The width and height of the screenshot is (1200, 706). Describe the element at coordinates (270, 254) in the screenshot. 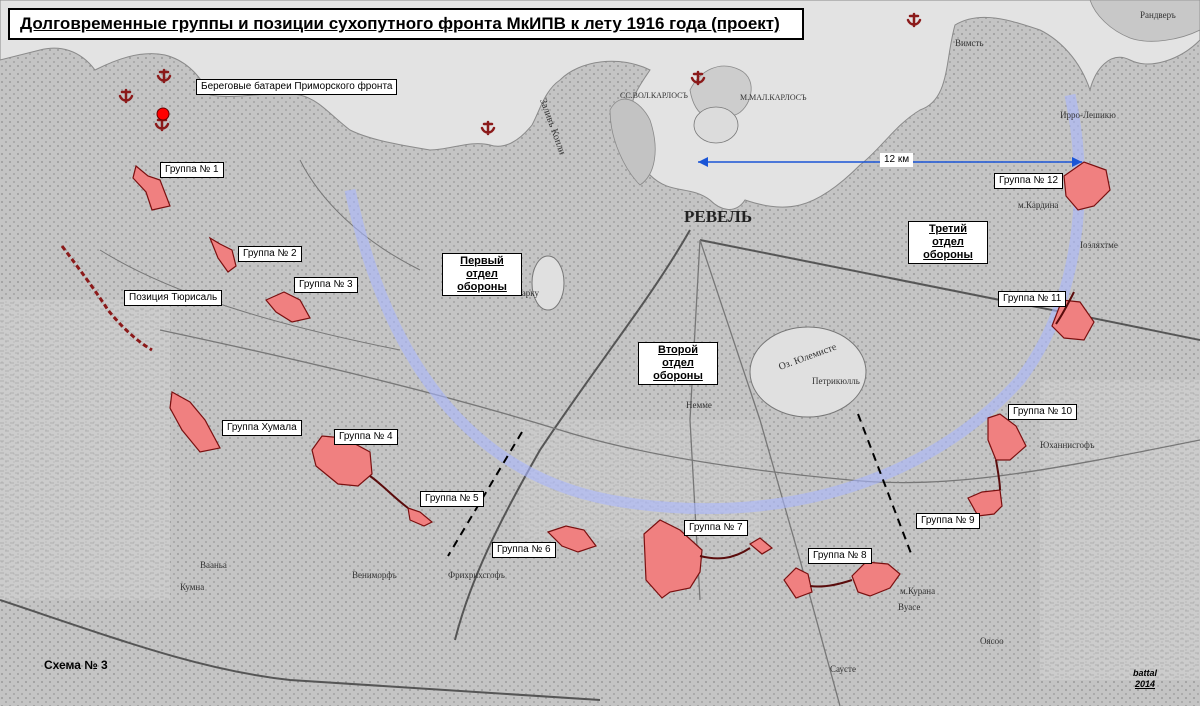

I see `label-group-2: Группа № 2` at that location.